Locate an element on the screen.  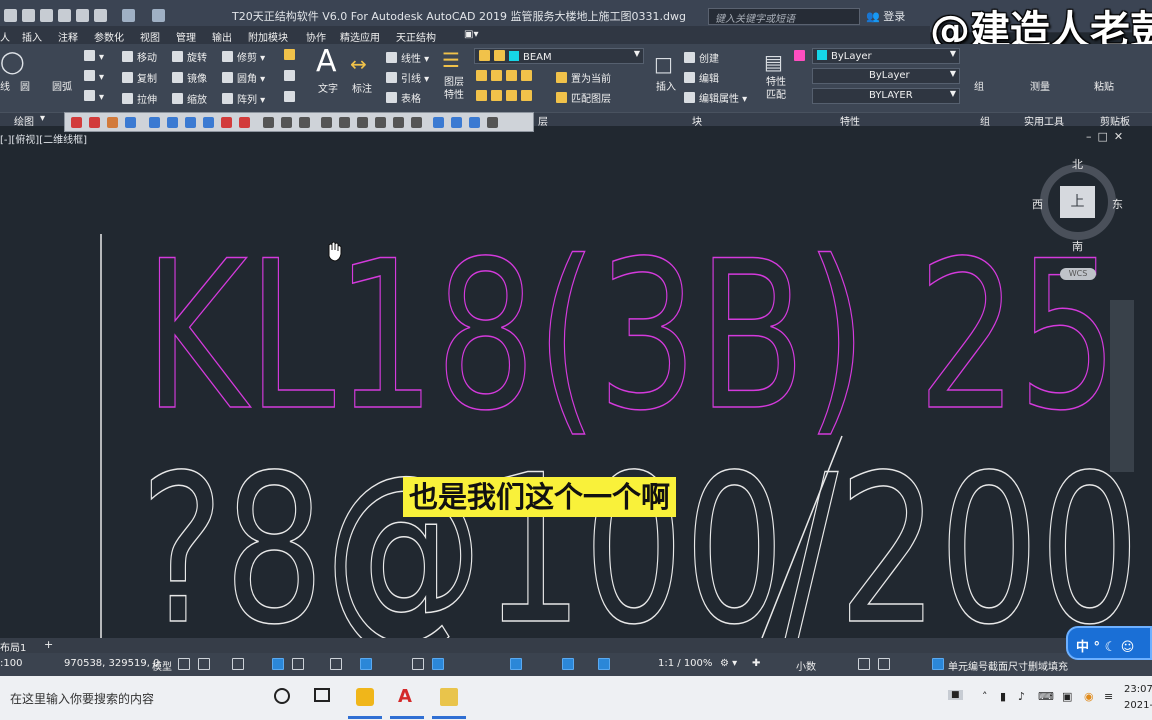
viewcube: 上 北 南 西 东 WCS is located at coordinates (1077, 221).